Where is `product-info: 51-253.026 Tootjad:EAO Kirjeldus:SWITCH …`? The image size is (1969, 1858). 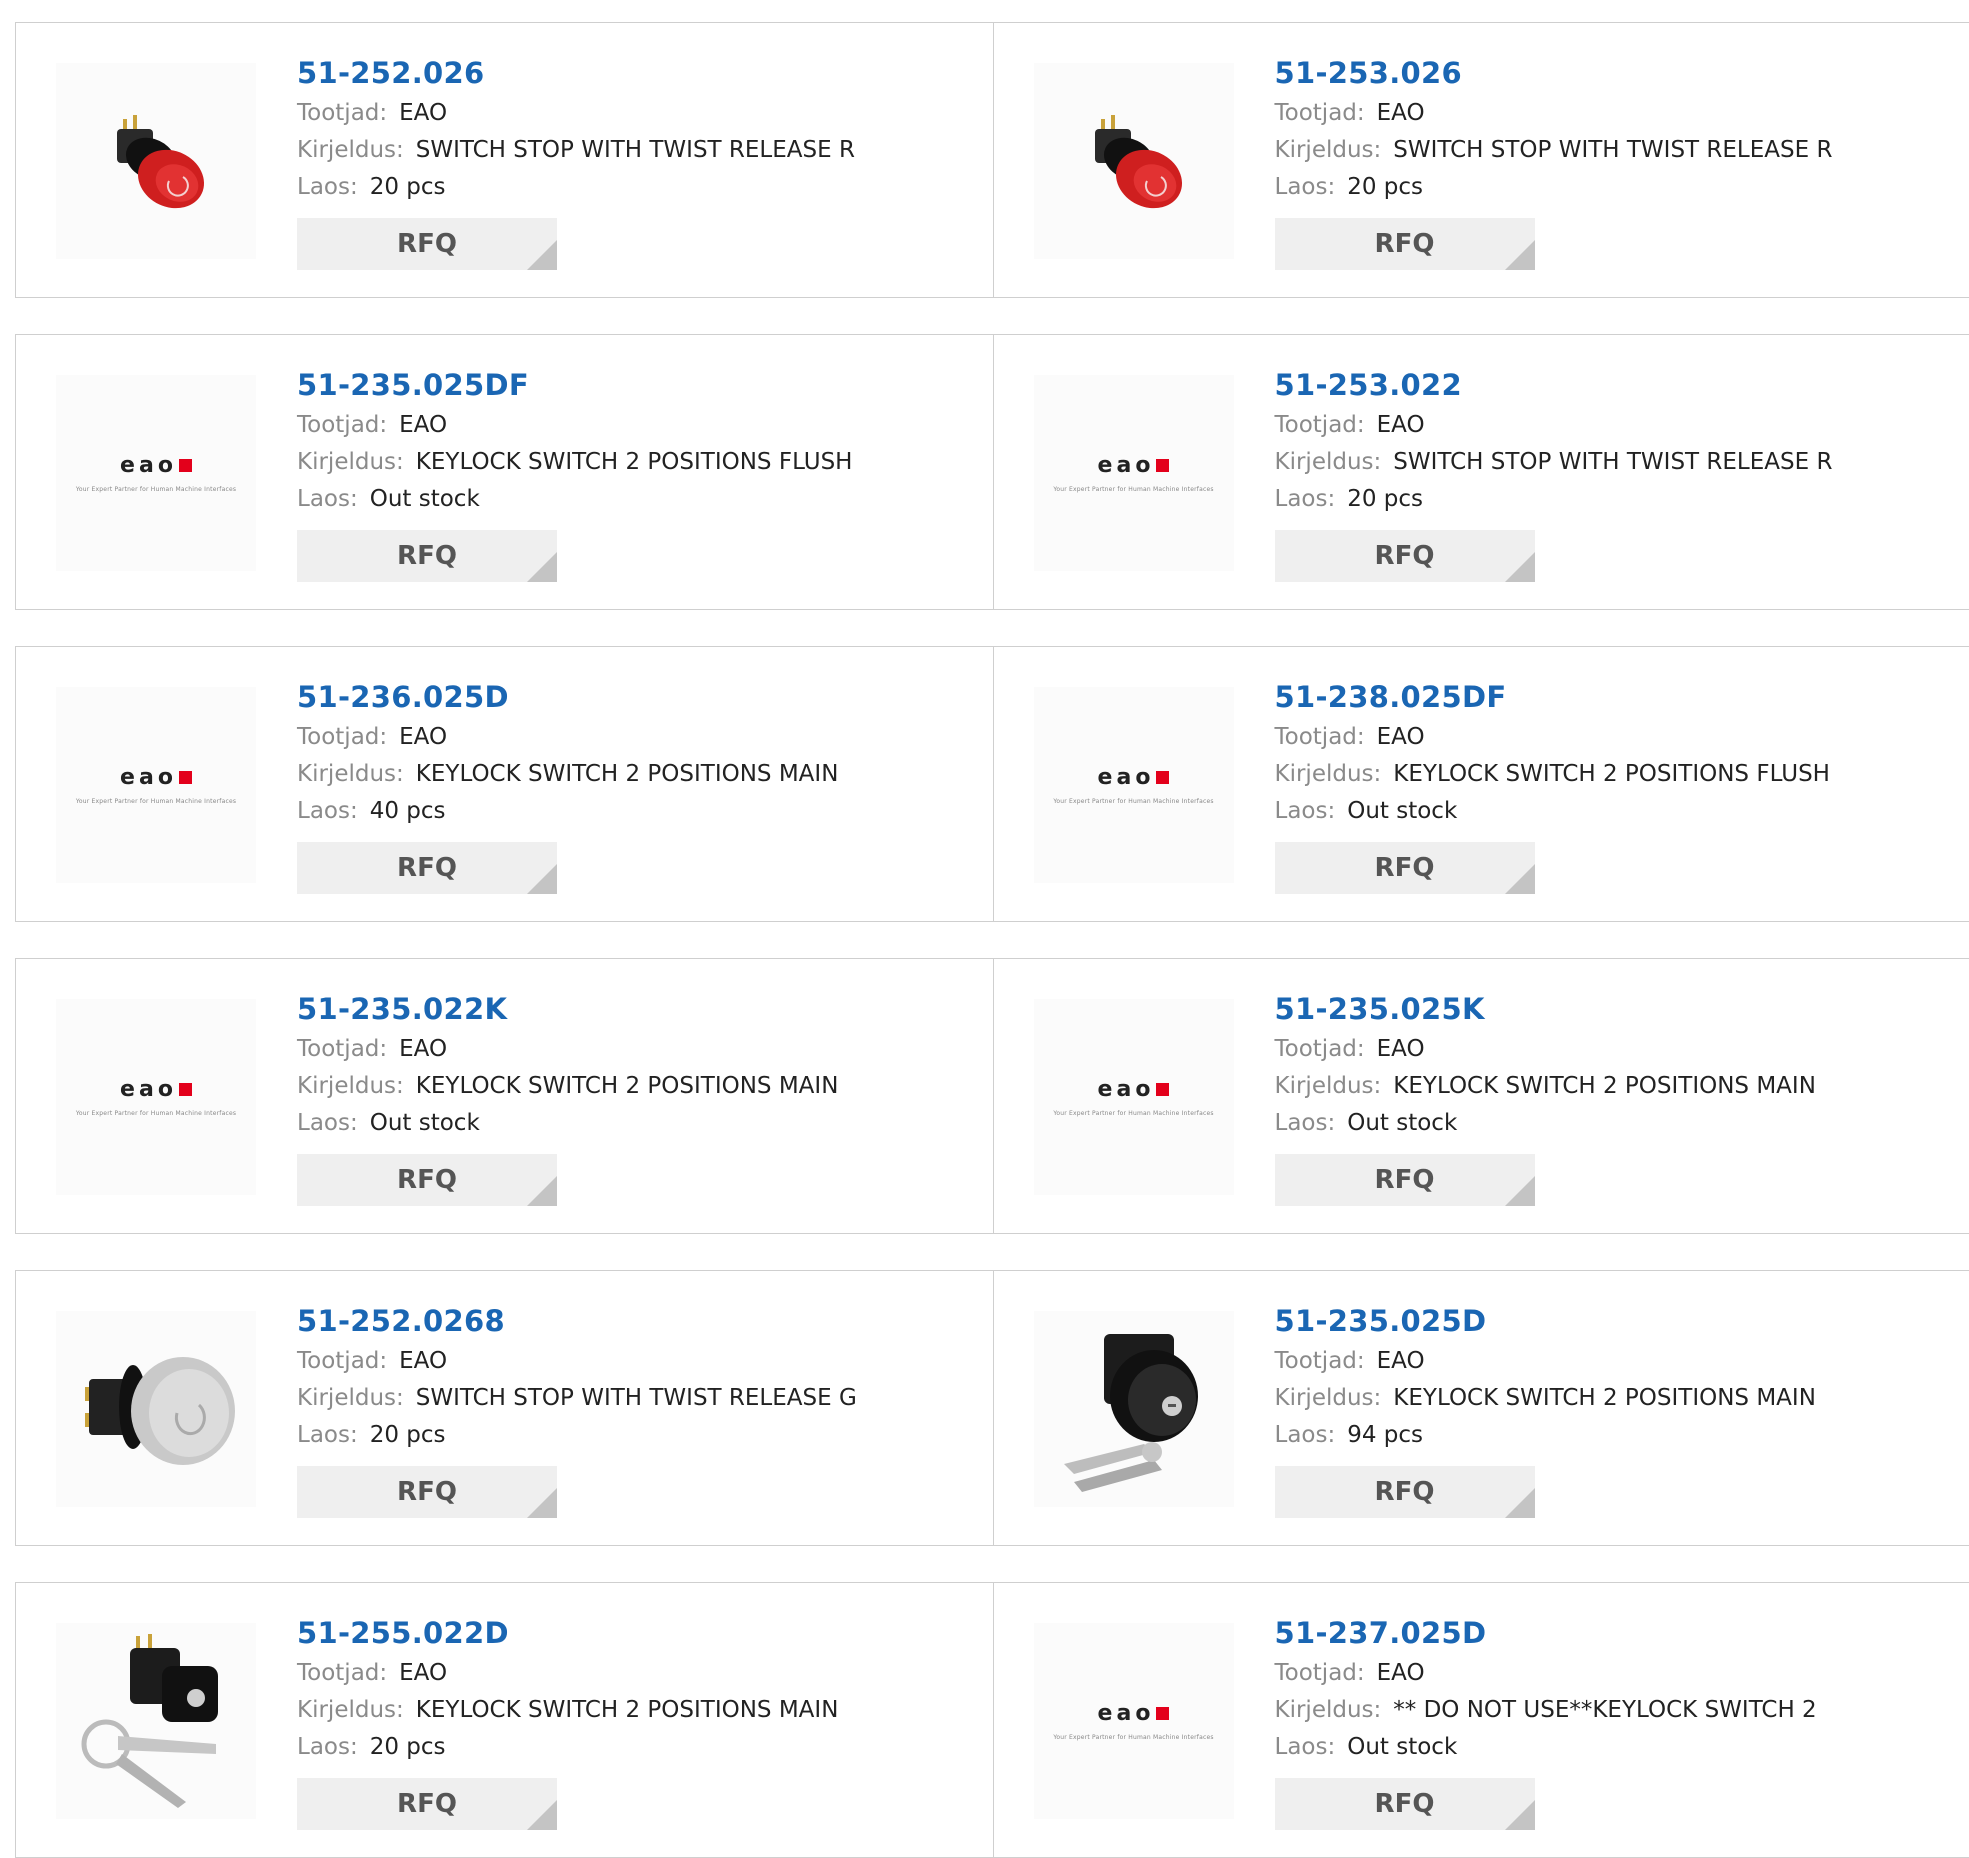 product-info: 51-253.026 Tootjad:EAO Kirjeldus:SWITCH … is located at coordinates (1554, 160).